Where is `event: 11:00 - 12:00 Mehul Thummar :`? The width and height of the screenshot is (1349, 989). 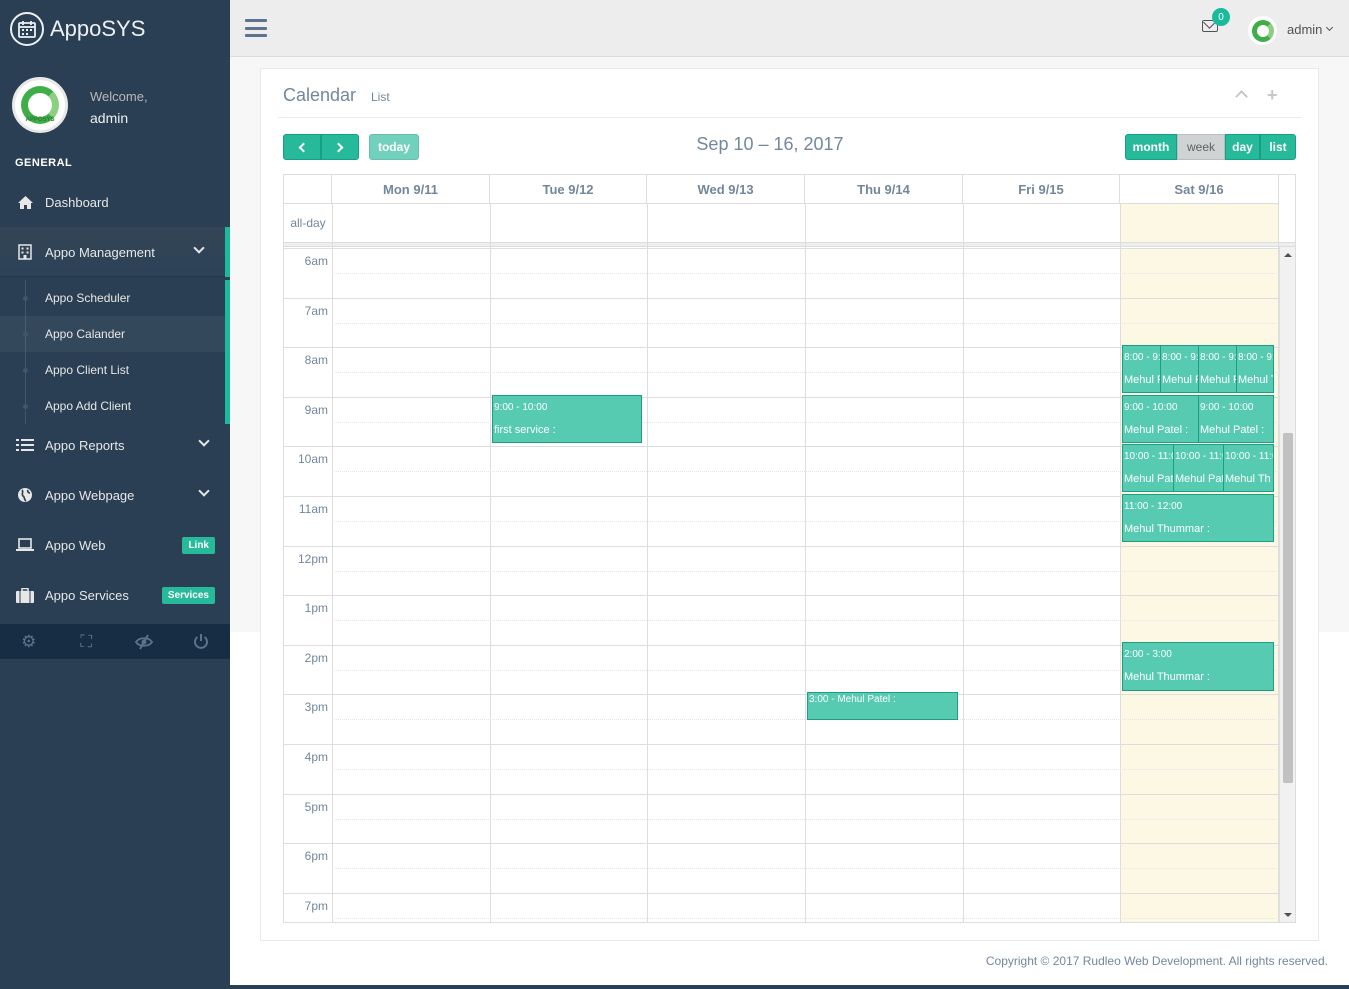 event: 11:00 - 12:00 Mehul Thummar : is located at coordinates (1198, 518).